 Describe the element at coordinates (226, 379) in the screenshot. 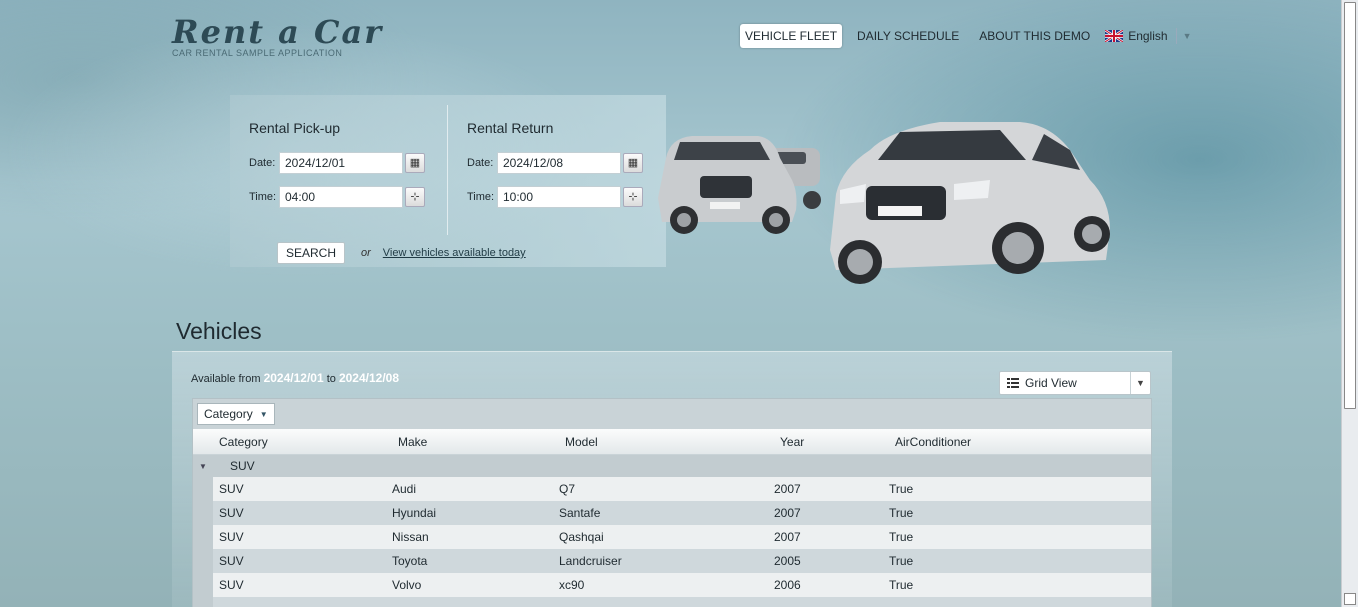

I see `available-prefix: Available from` at that location.